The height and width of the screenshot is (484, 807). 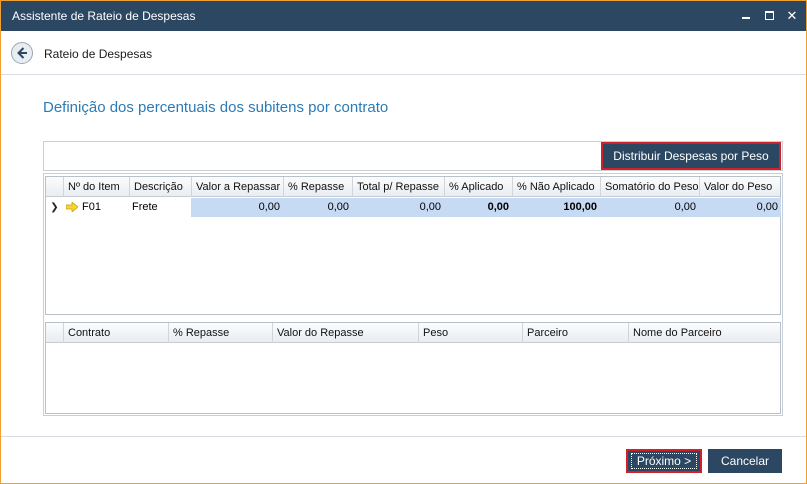 I want to click on cell-item: F01, so click(x=96, y=207).